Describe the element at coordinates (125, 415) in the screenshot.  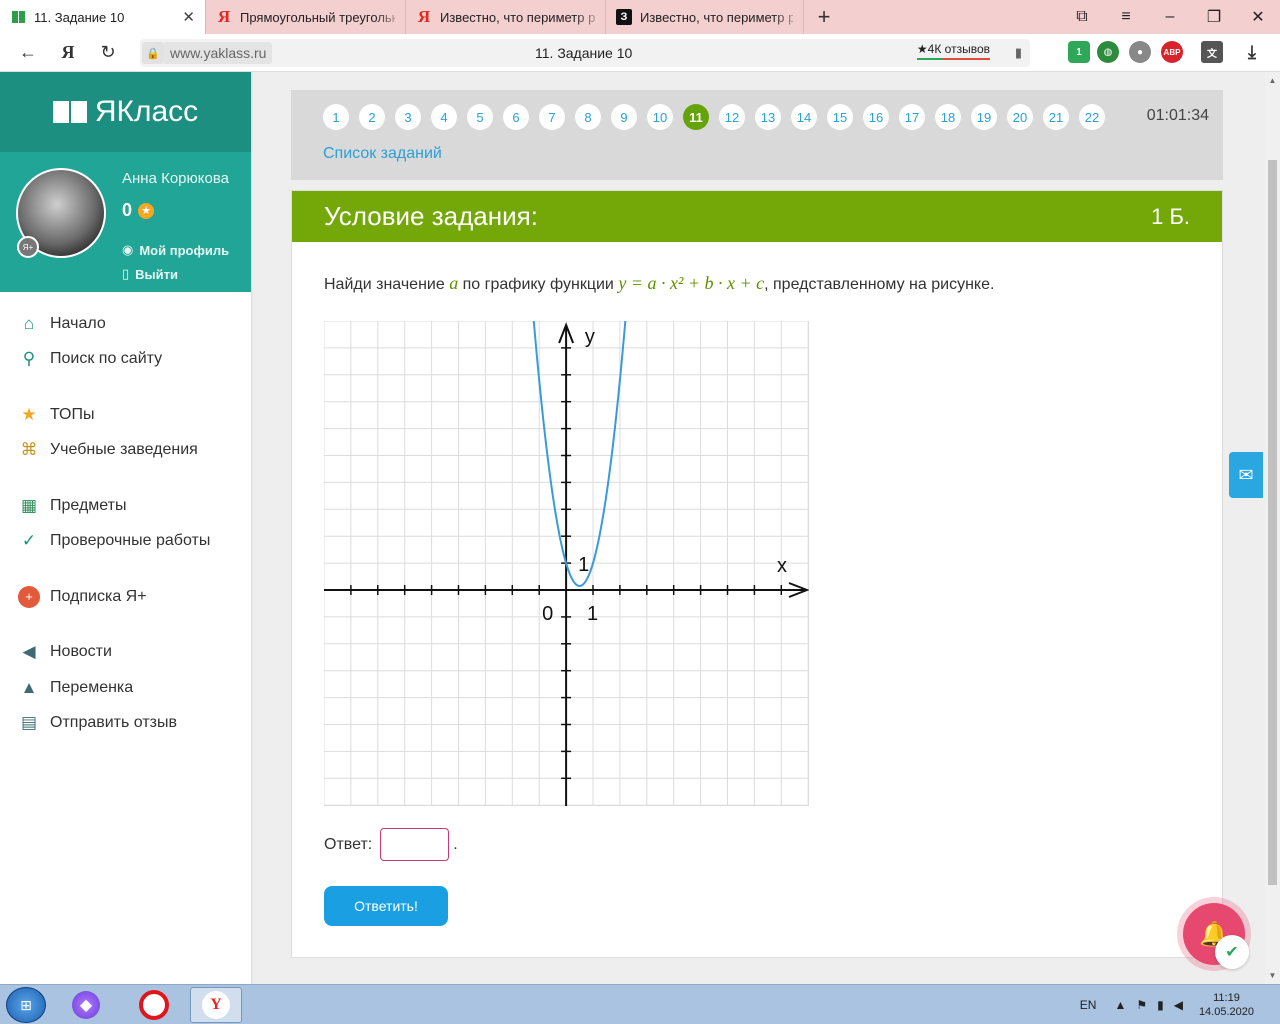
I see `sidebar-item-tops: ★ ТОПы` at that location.